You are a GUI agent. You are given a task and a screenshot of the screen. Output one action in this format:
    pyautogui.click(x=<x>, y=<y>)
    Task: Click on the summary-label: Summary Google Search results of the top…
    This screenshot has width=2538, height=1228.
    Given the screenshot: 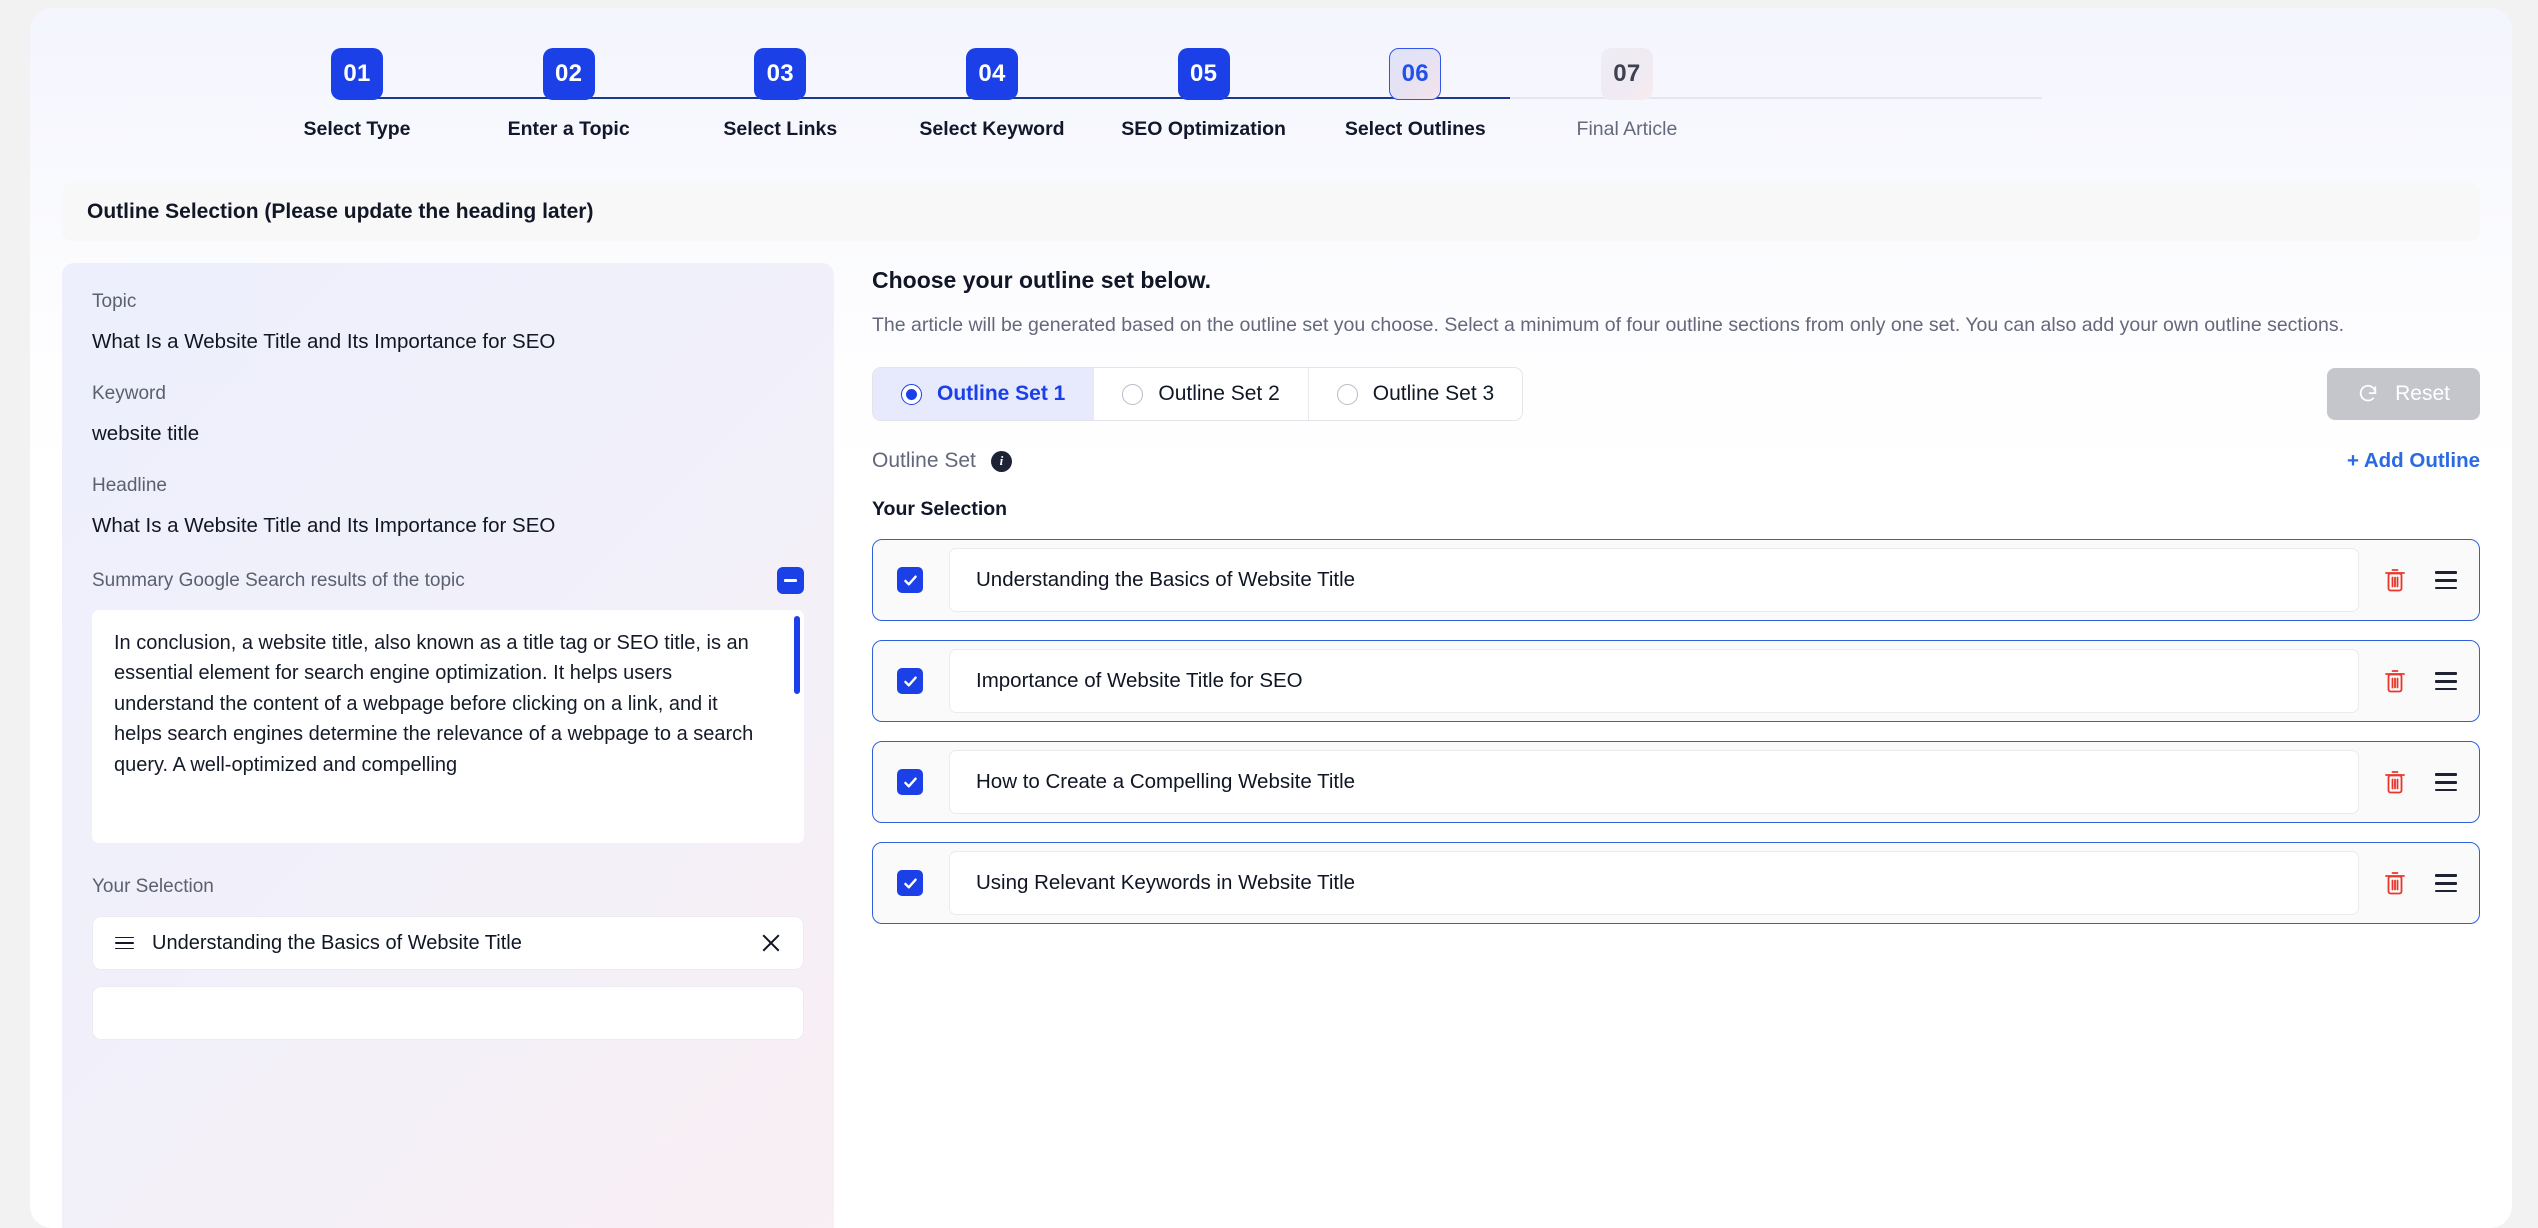 What is the action you would take?
    pyautogui.click(x=278, y=580)
    